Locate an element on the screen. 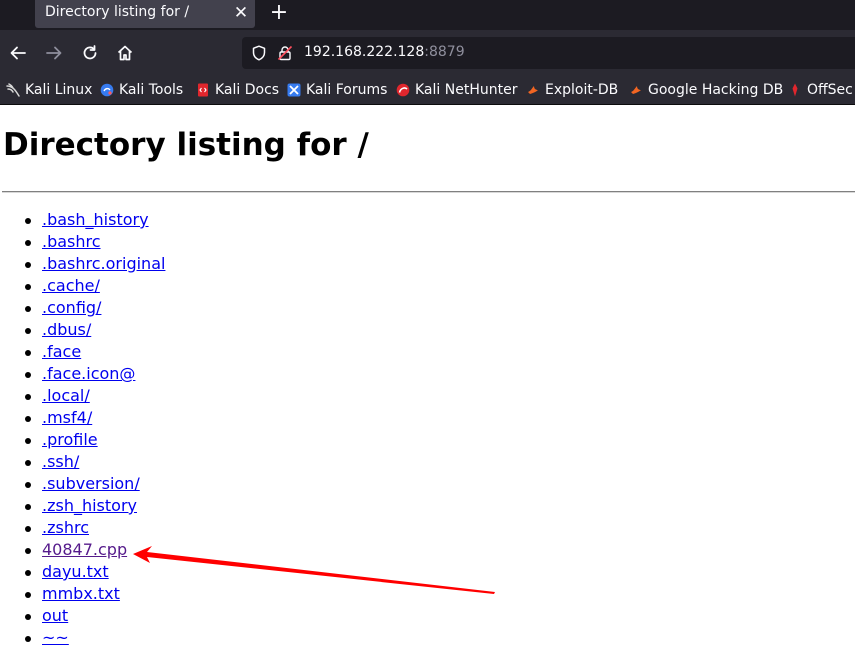 The height and width of the screenshot is (662, 855). file-list-item: dayu.txt is located at coordinates (82, 572).